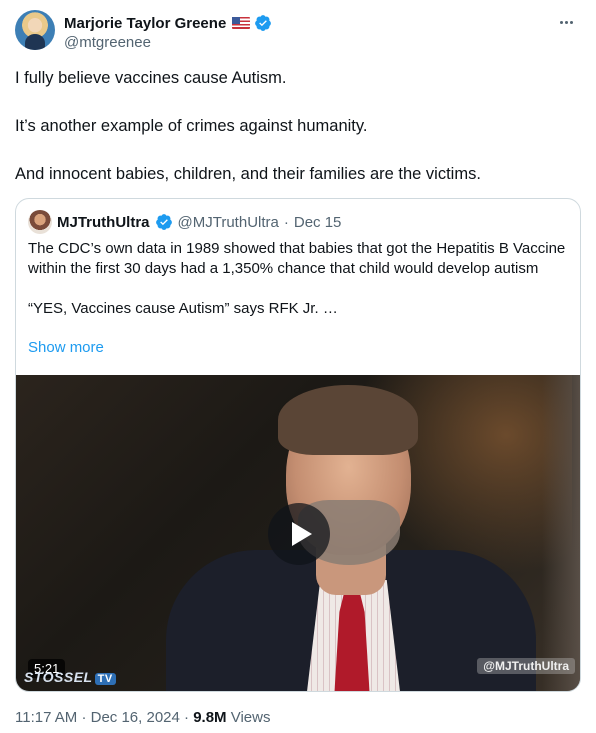 This screenshot has width=596, height=733. Describe the element at coordinates (210, 717) in the screenshot. I see `views-count: 9.8M` at that location.